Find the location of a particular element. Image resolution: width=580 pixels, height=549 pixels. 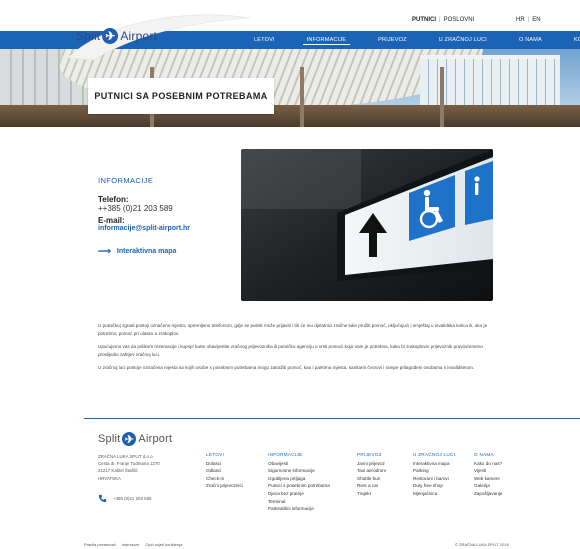

footer-link: Vijesti is located at coordinates (488, 471).